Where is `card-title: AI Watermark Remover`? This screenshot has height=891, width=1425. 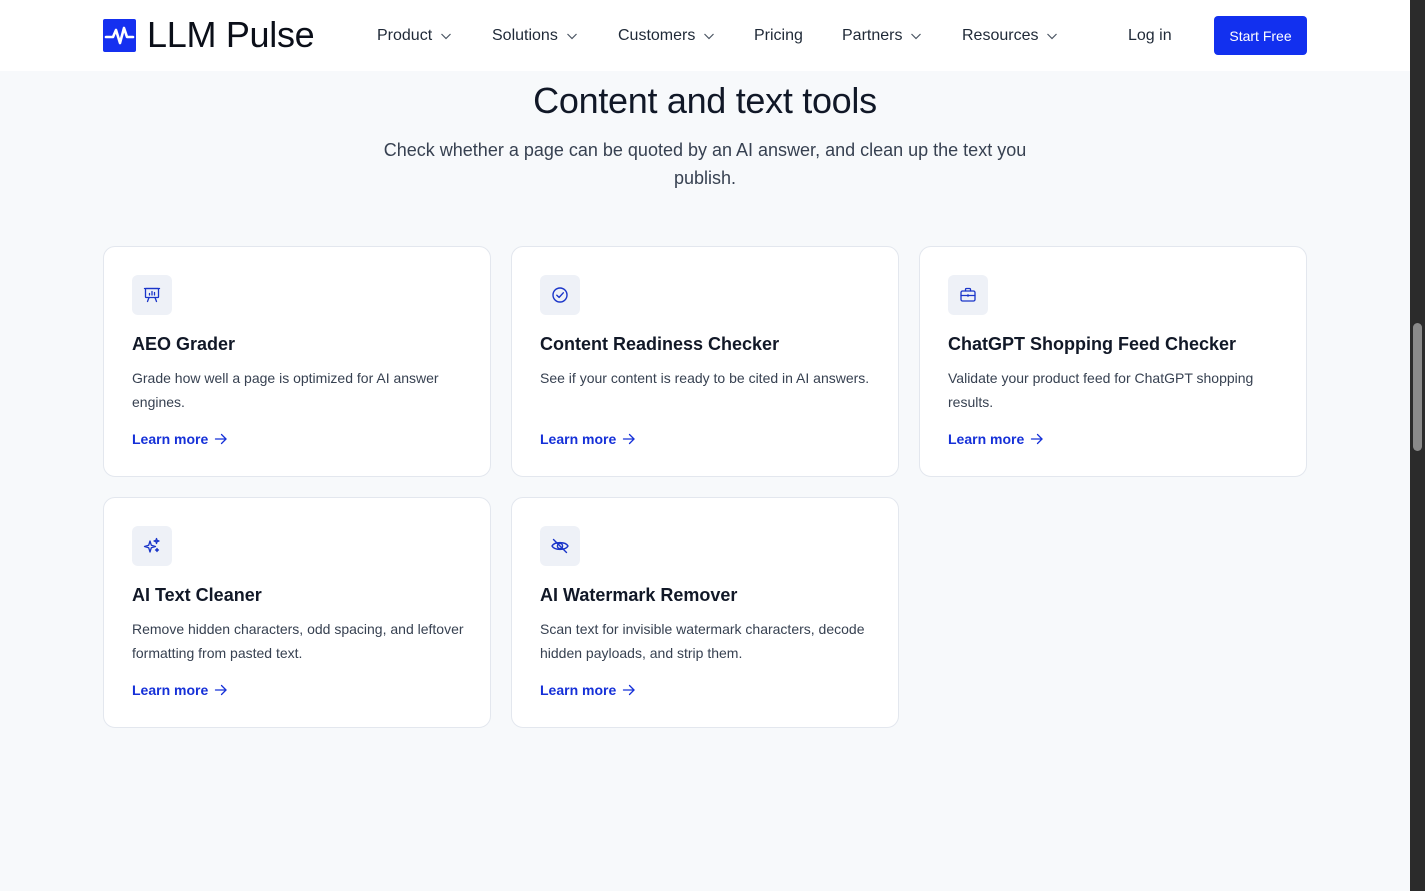
card-title: AI Watermark Remover is located at coordinates (639, 595).